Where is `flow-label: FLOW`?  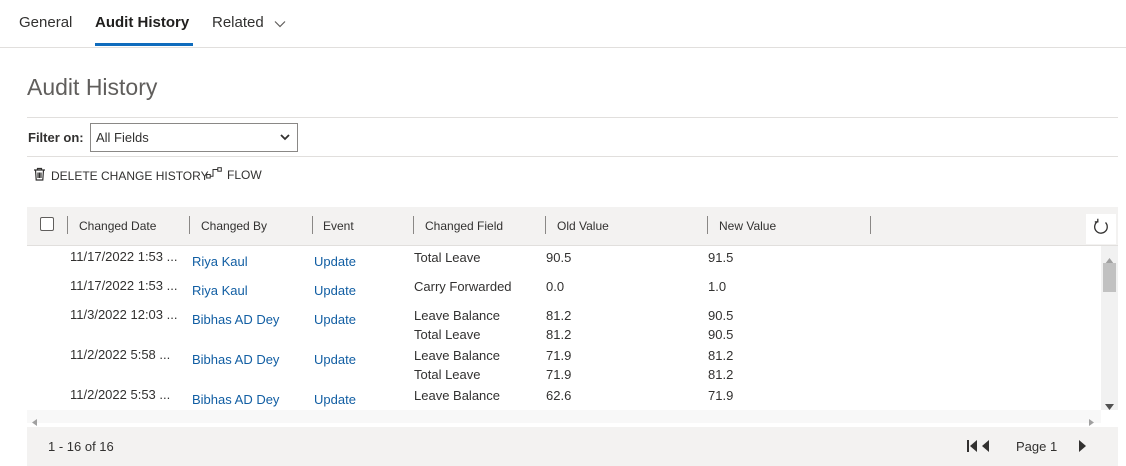 flow-label: FLOW is located at coordinates (244, 174).